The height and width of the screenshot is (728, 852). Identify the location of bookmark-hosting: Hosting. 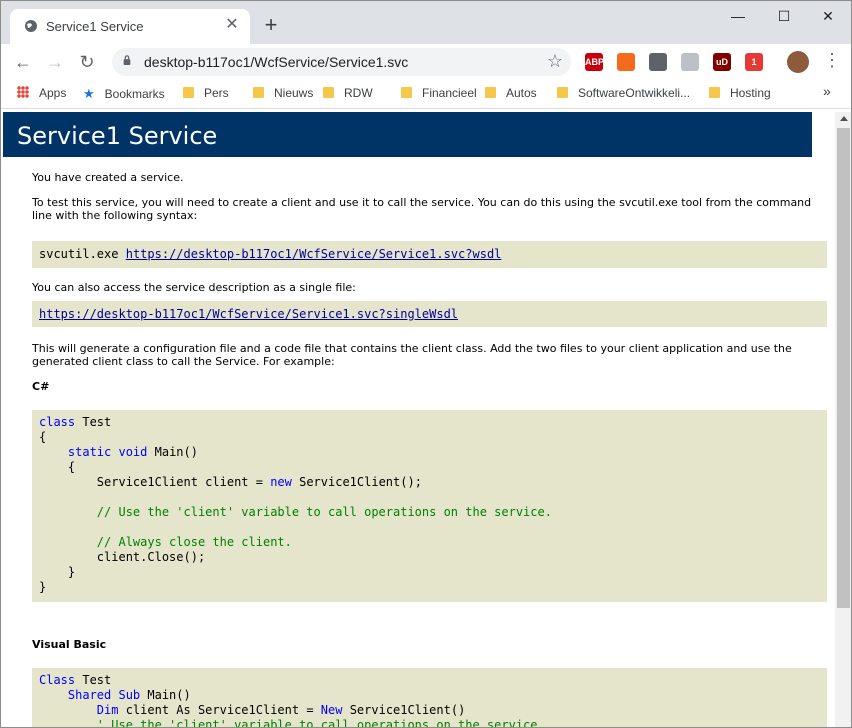
(740, 93).